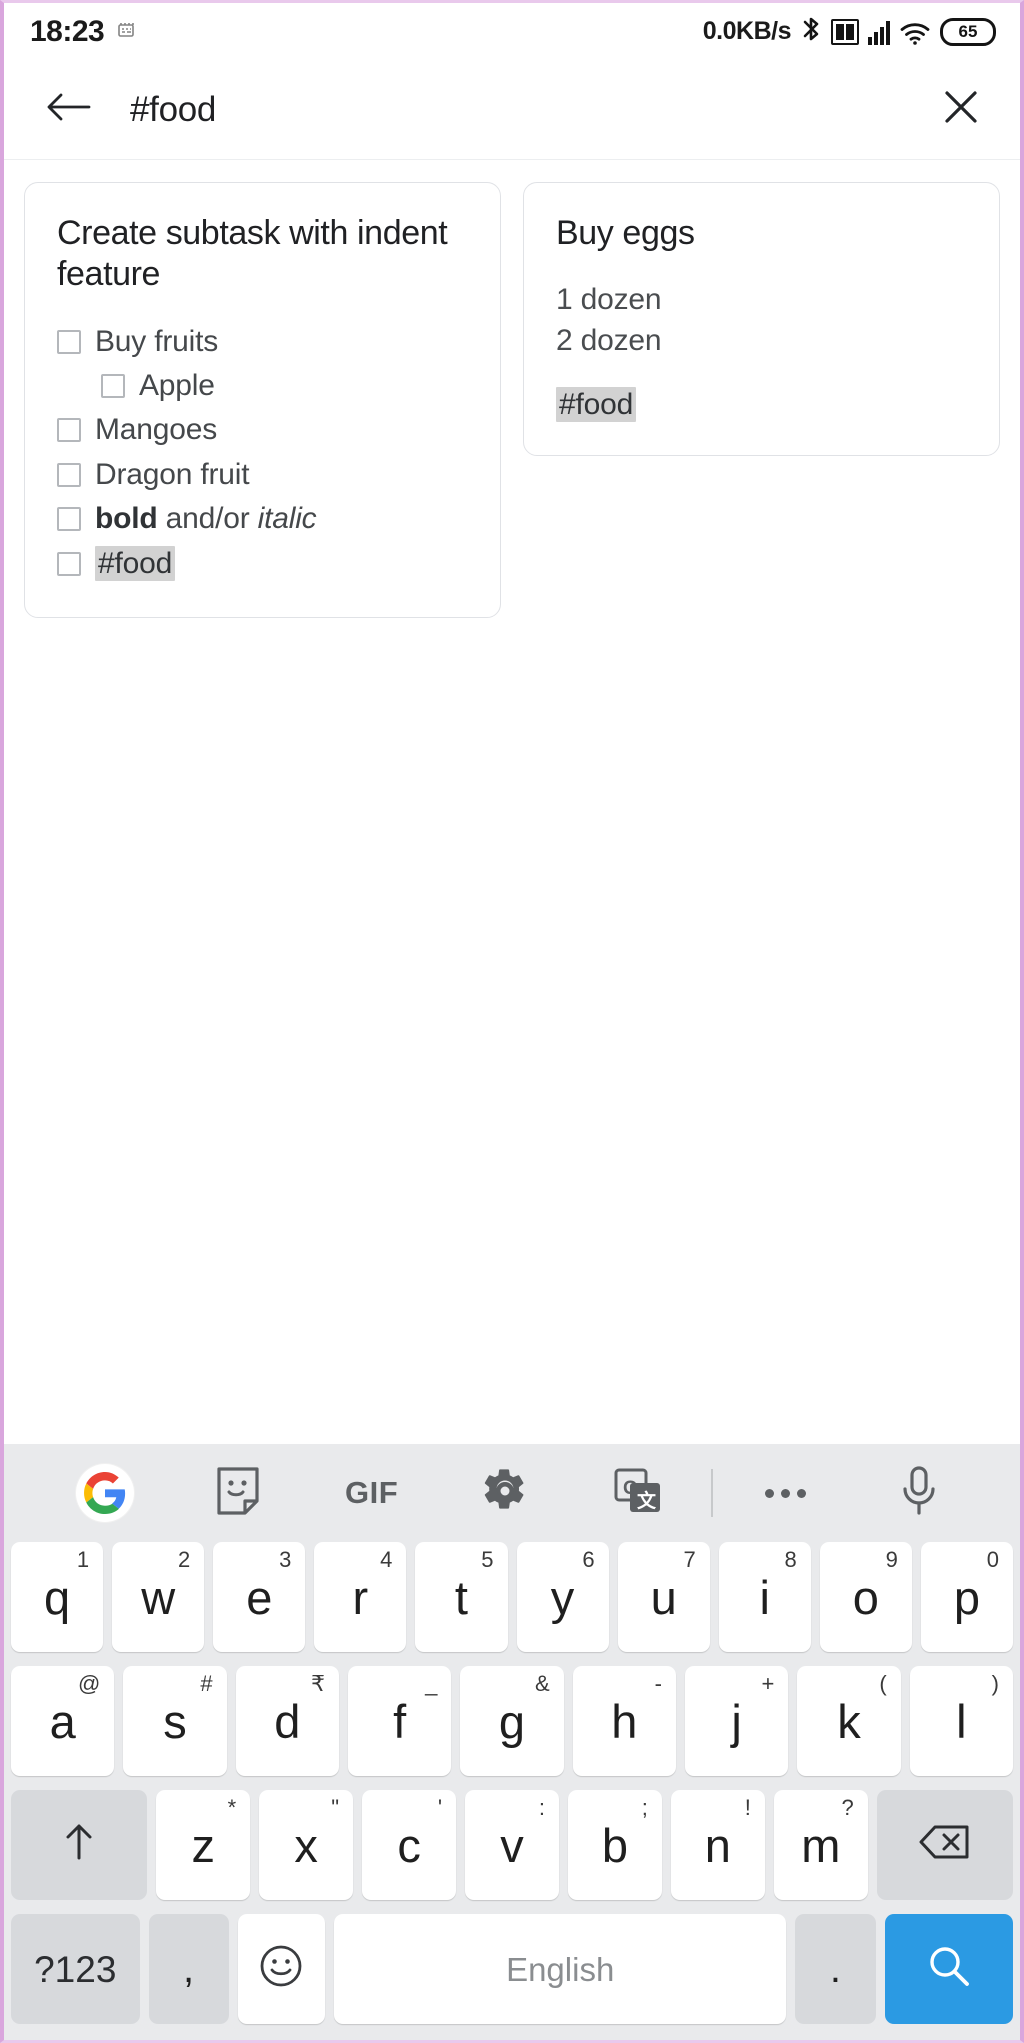 The image size is (1024, 2043). Describe the element at coordinates (966, 1597) in the screenshot. I see `key-p: 0p` at that location.